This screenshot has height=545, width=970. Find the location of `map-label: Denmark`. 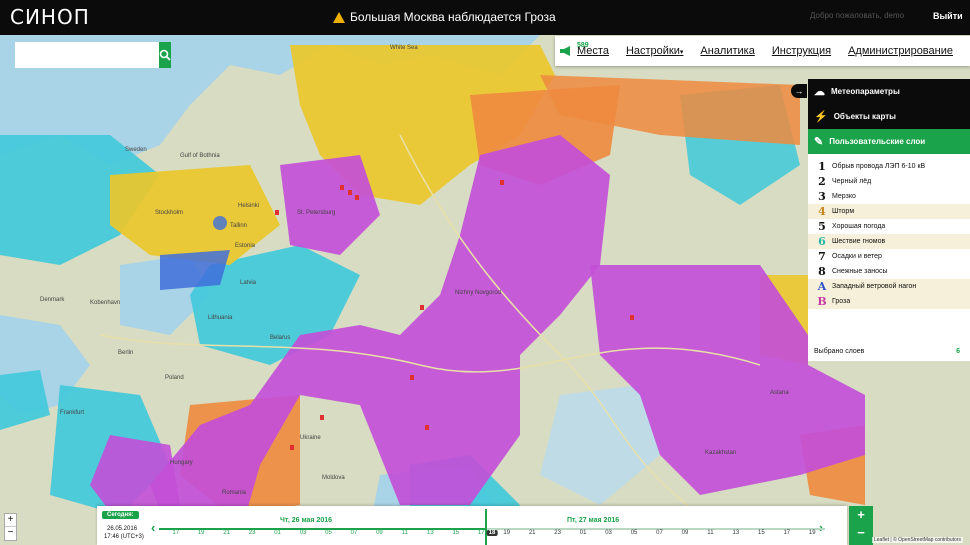

map-label: Denmark is located at coordinates (52, 300).